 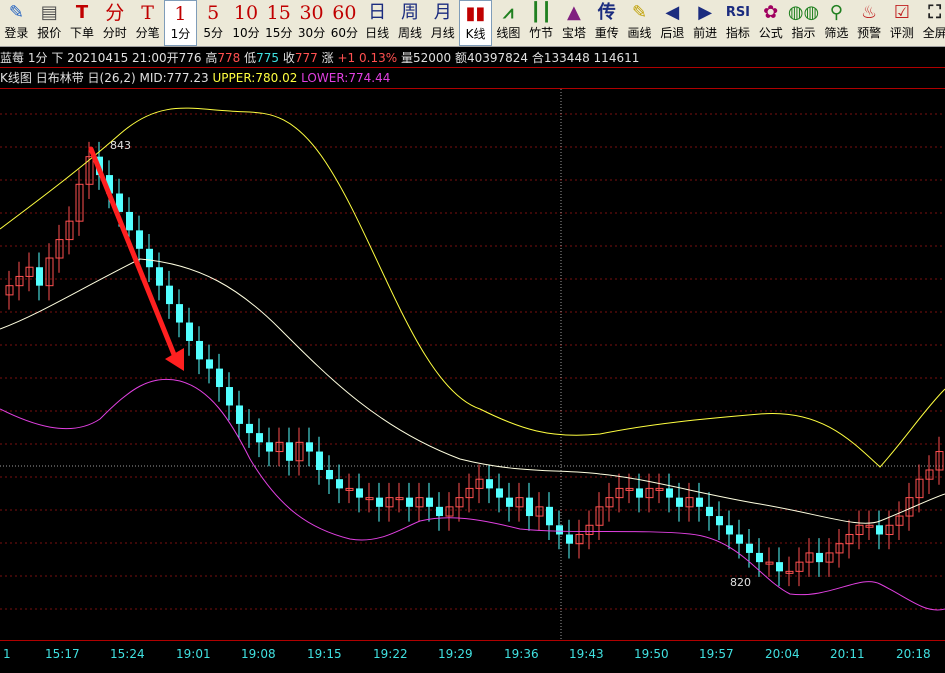 What do you see at coordinates (114, 33) in the screenshot?
I see `timeshare-label: 分时` at bounding box center [114, 33].